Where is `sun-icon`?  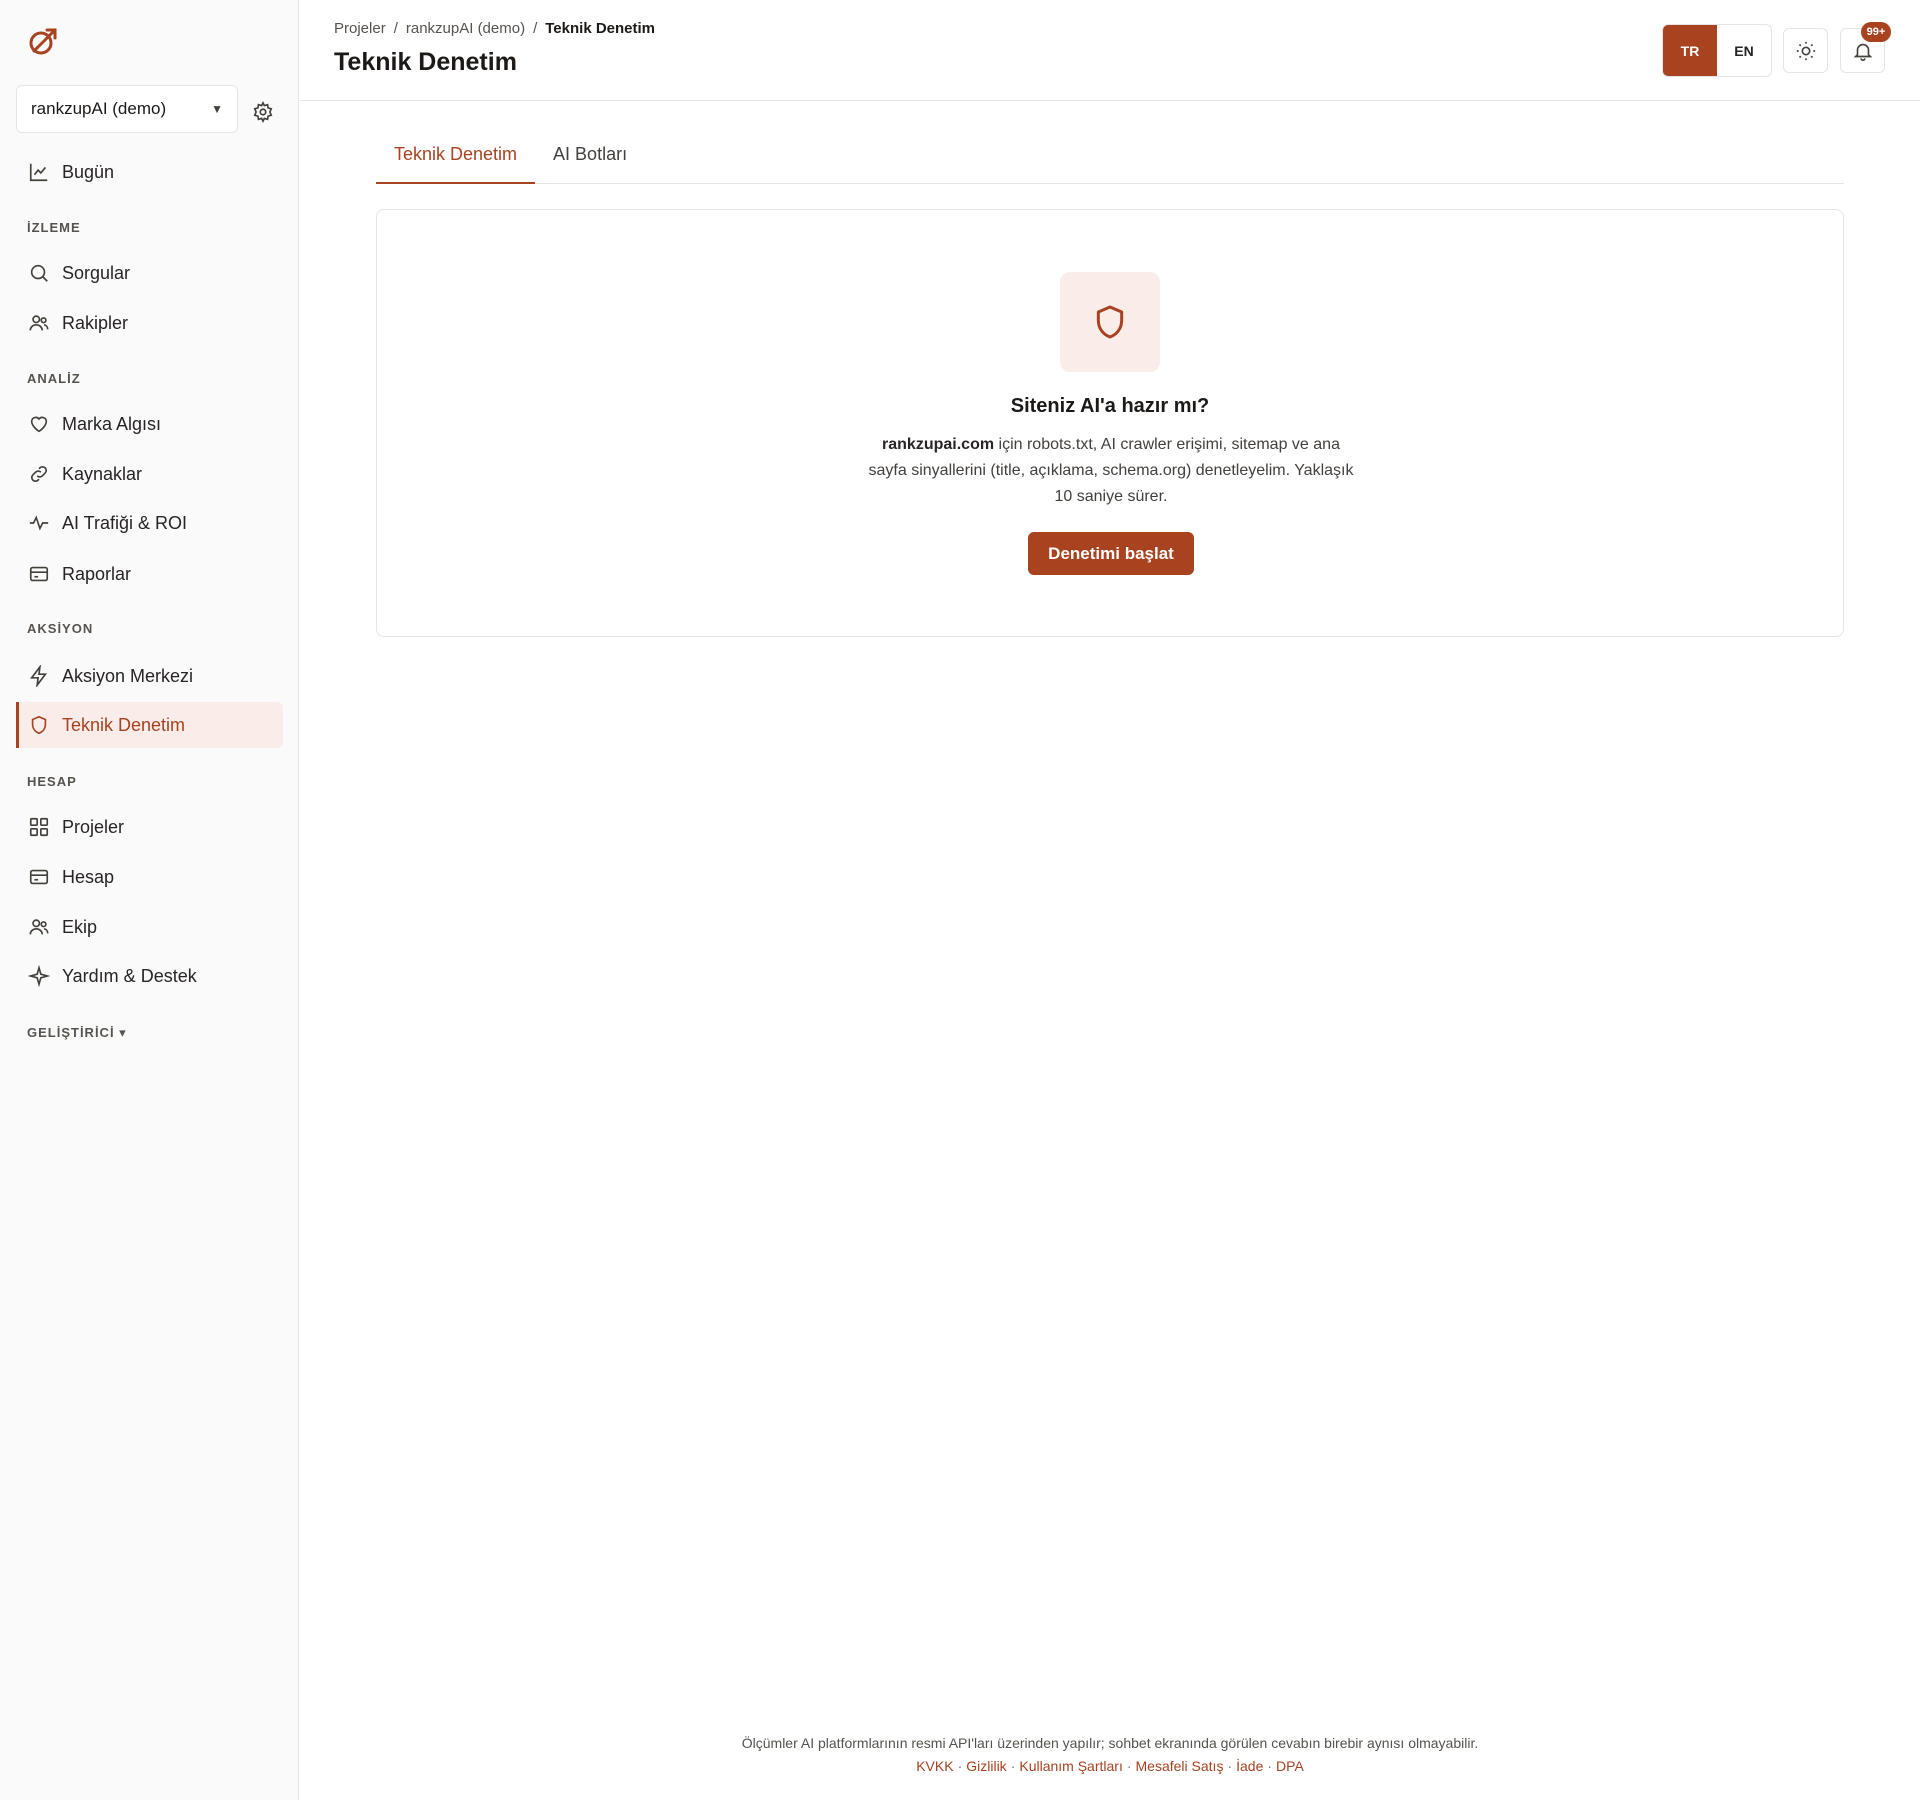
sun-icon is located at coordinates (1805, 50).